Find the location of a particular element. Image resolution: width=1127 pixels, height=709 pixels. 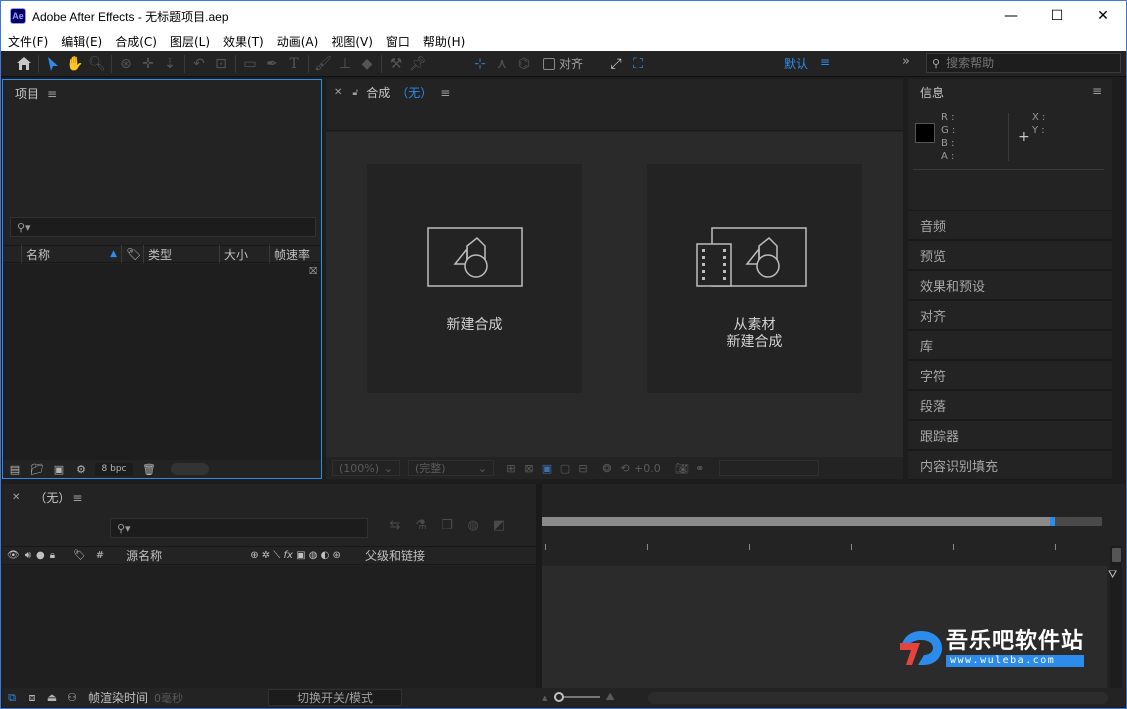

menu-effect: 效果(T) is located at coordinates (243, 41).